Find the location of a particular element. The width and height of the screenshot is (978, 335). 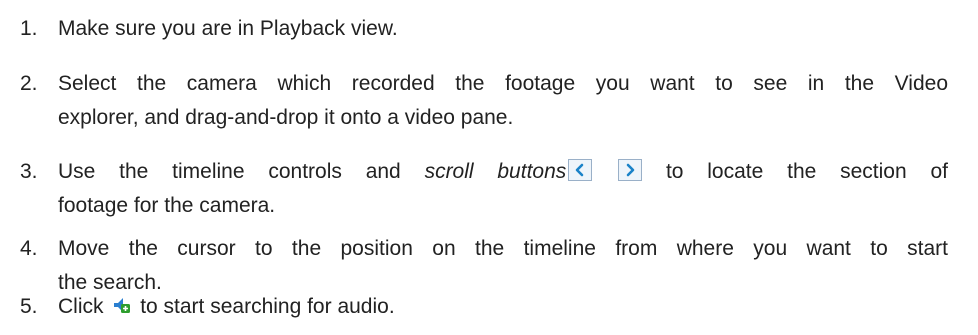

chevron-left-icon is located at coordinates (579, 170).